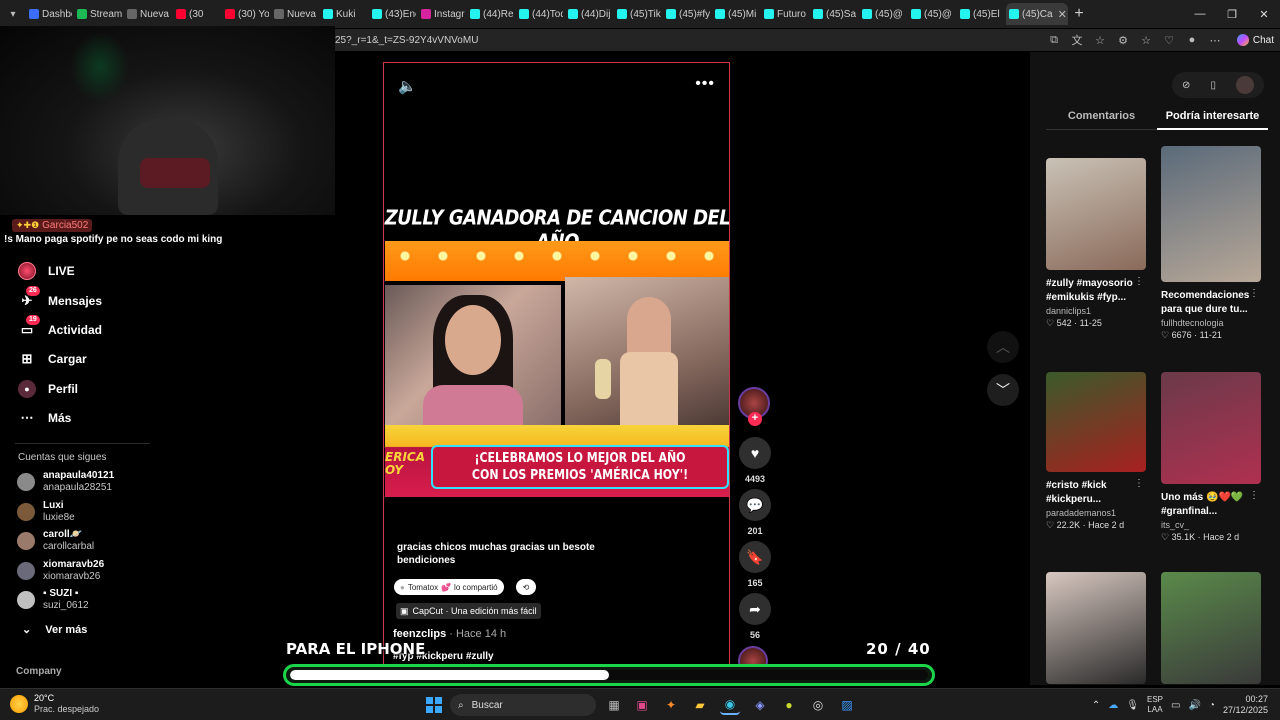 The width and height of the screenshot is (1280, 720). Describe the element at coordinates (449, 587) in the screenshot. I see `shared-by-chip: ● Tomatox 💕 lo compartió` at that location.